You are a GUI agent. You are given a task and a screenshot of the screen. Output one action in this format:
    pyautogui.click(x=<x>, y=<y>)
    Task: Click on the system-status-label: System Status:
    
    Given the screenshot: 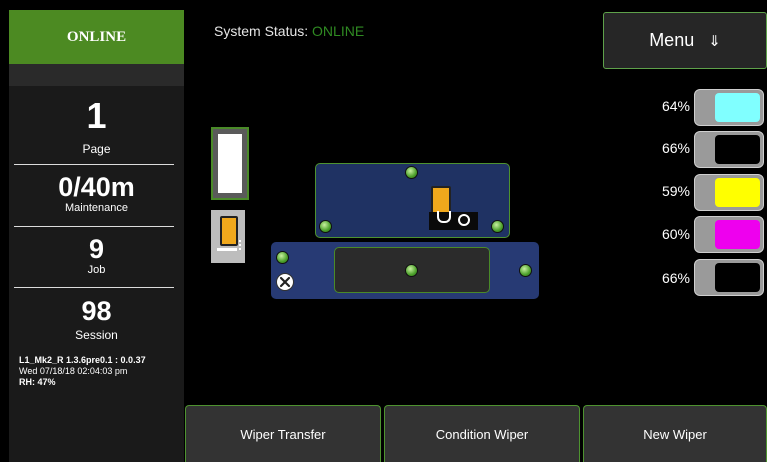 What is the action you would take?
    pyautogui.click(x=261, y=31)
    